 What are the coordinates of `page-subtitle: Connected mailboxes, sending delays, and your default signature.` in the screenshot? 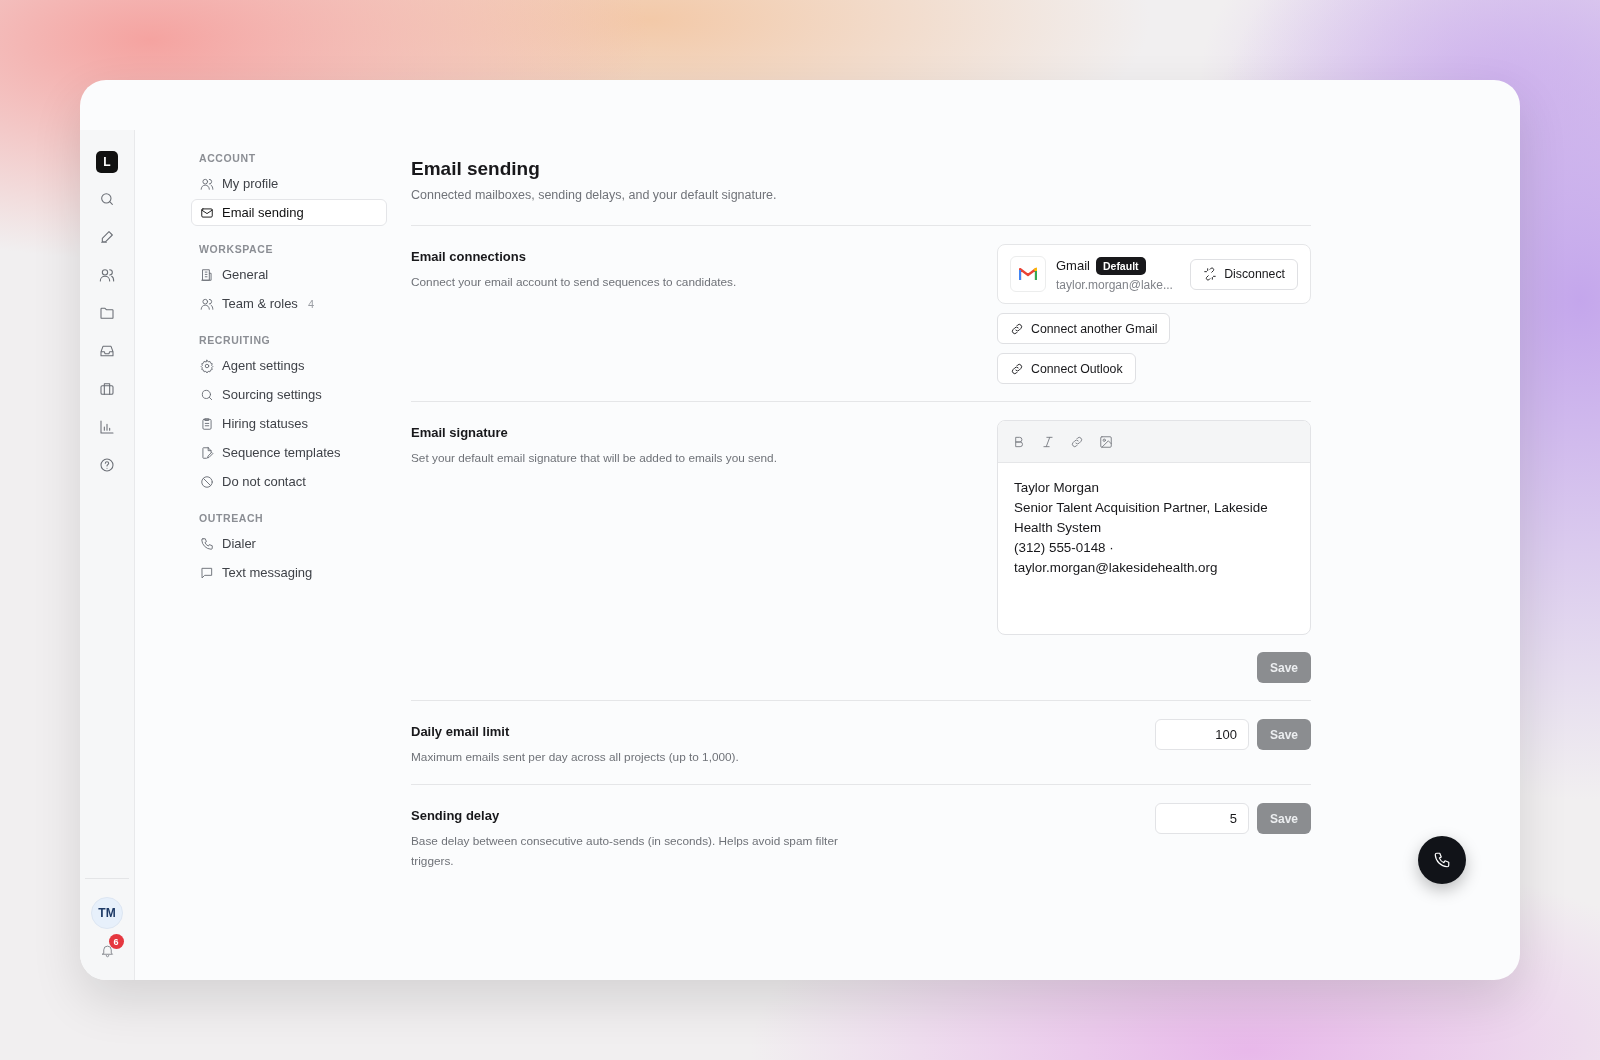 It's located at (594, 195).